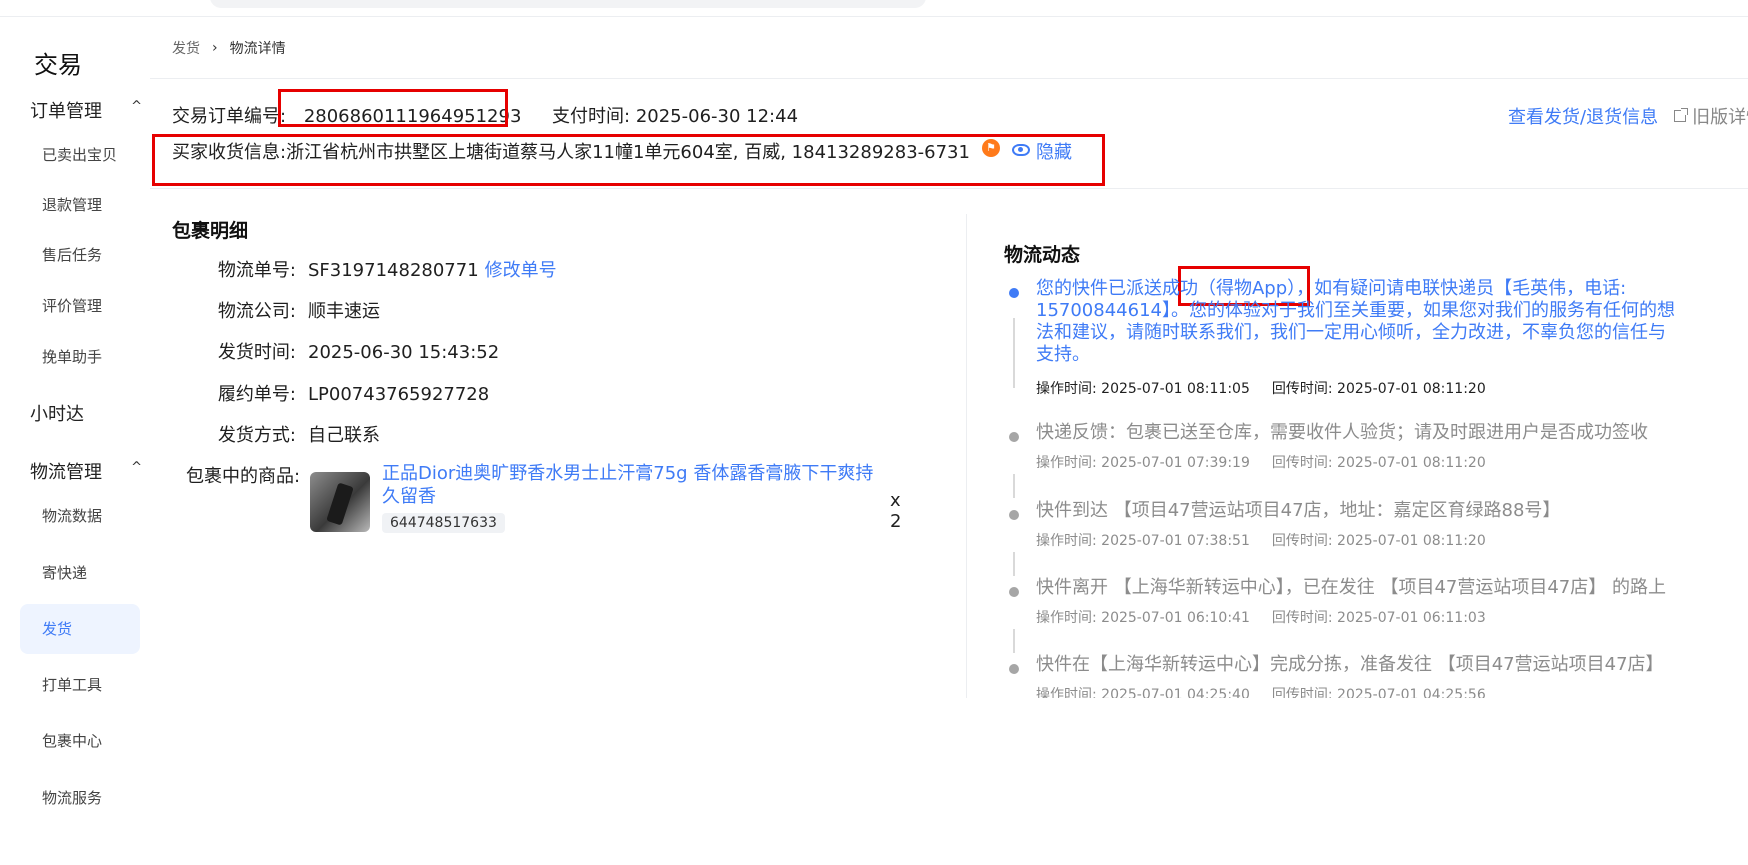 Image resolution: width=1748 pixels, height=865 pixels. What do you see at coordinates (1351, 587) in the screenshot?
I see `timeline-event-text: 快件离开 【上海华新转运中心】，已在发往 【项目47营运站项目47店】 的路上` at bounding box center [1351, 587].